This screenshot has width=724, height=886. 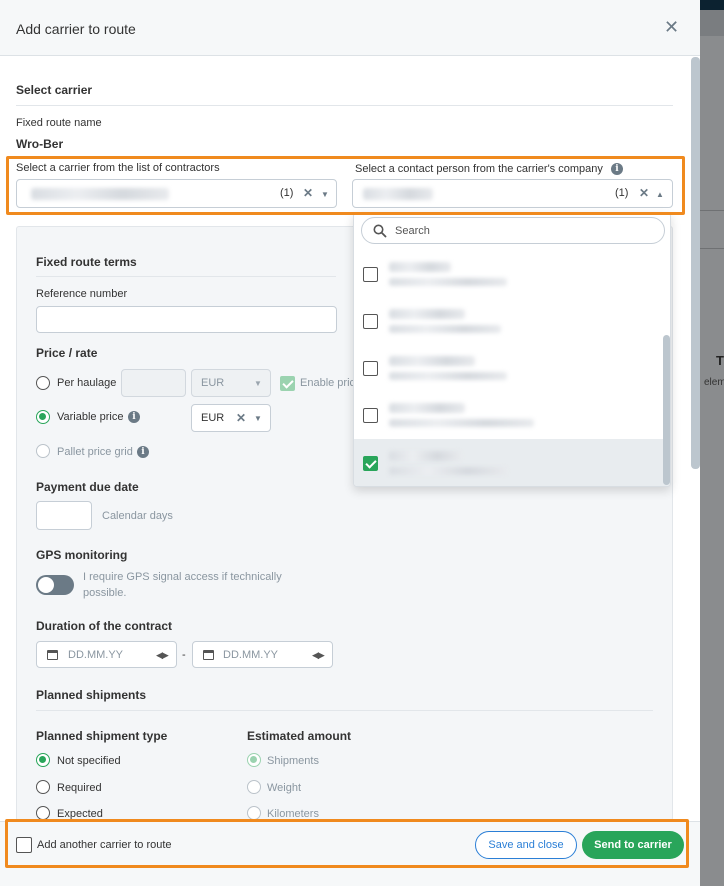 What do you see at coordinates (43, 813) in the screenshot?
I see `expected-radio` at bounding box center [43, 813].